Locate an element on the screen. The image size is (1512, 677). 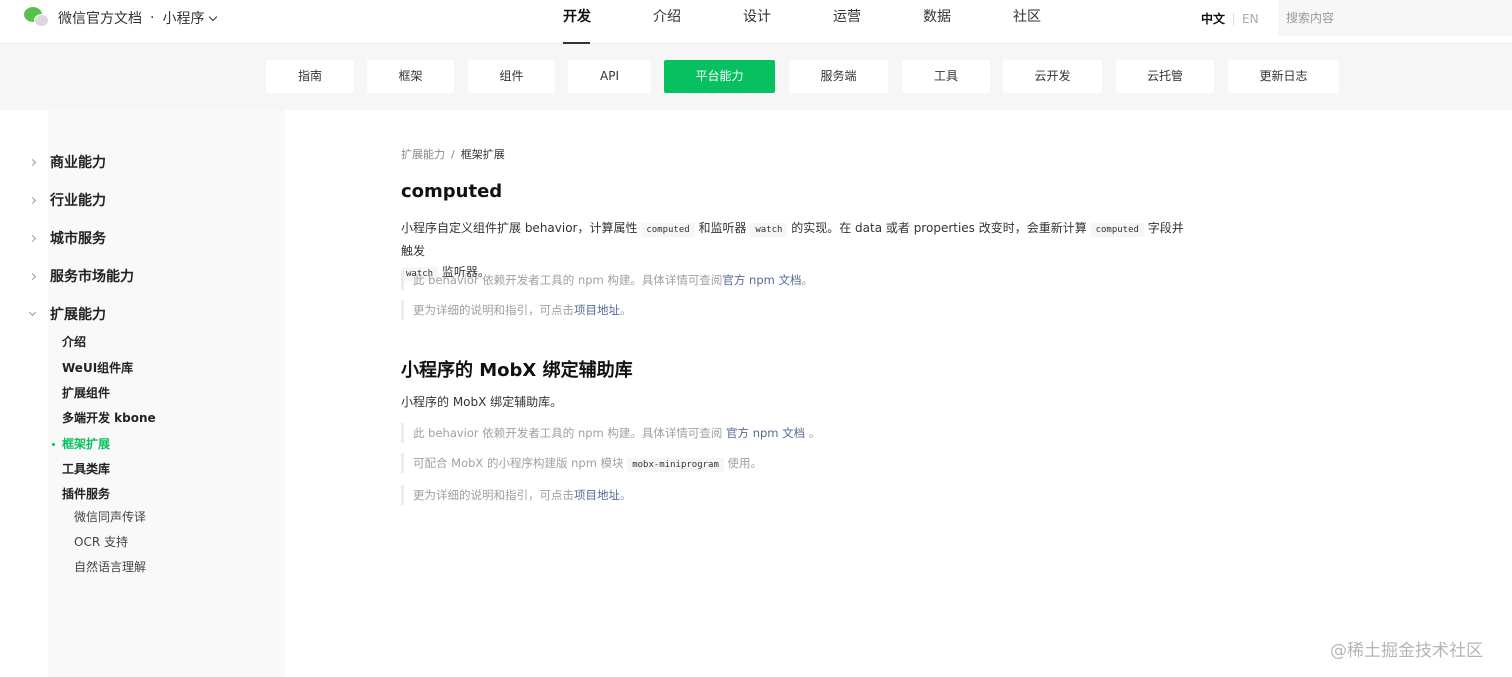
sidebar-item-industry: 行业能力 is located at coordinates (142, 200).